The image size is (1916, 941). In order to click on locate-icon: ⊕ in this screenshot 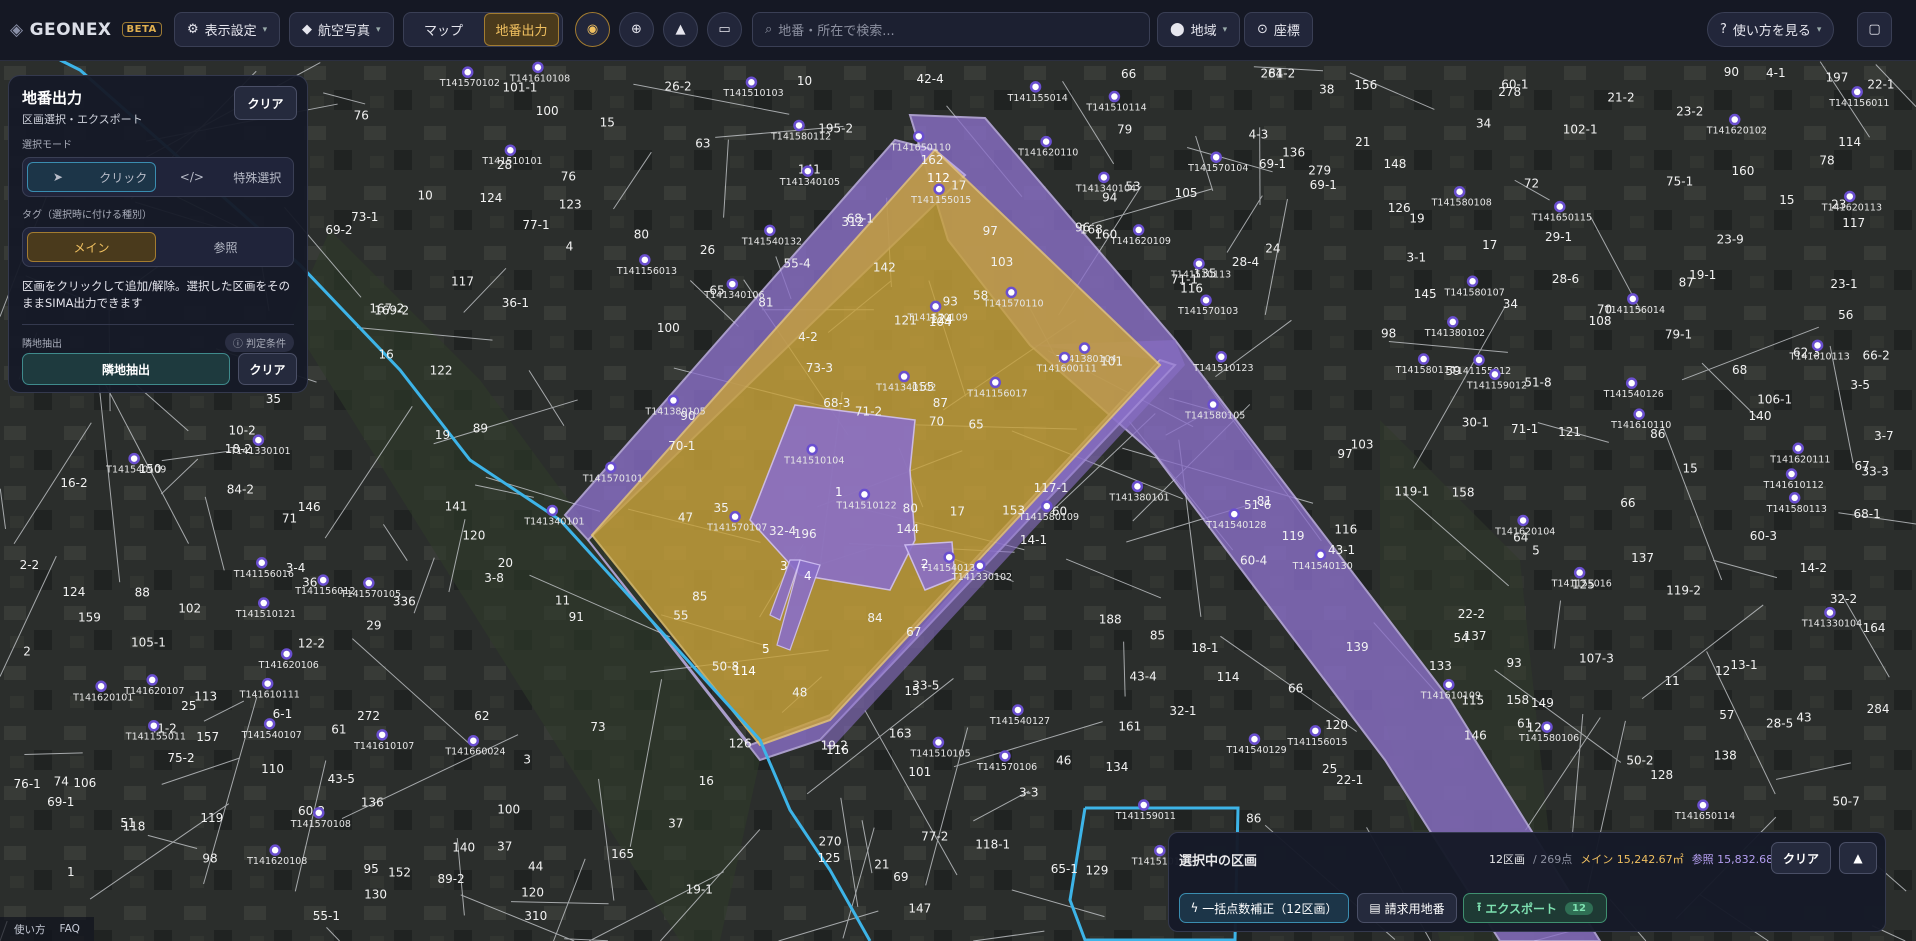, I will do `click(636, 29)`.